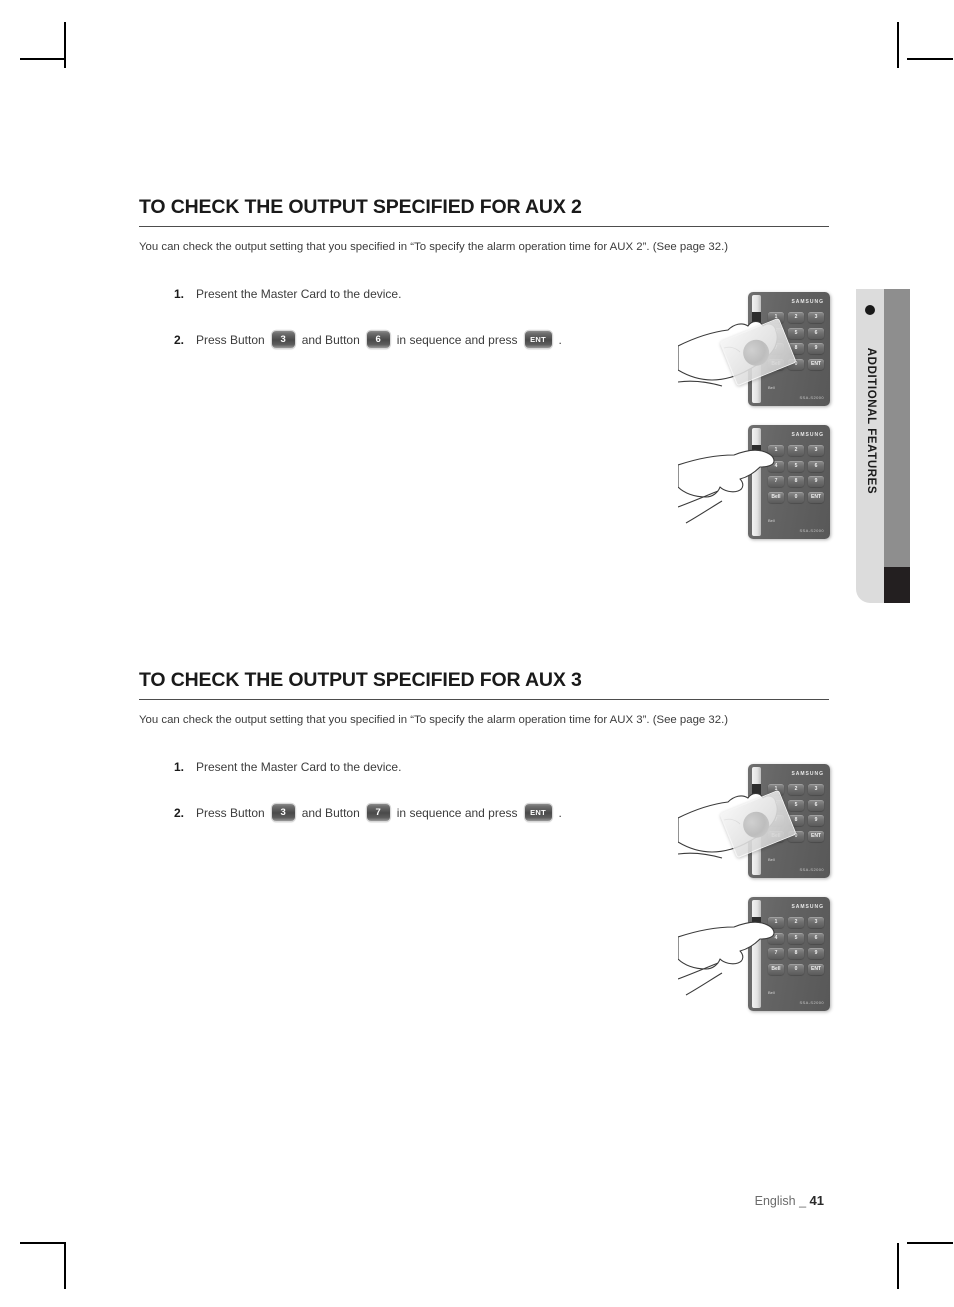 This screenshot has height=1307, width=954. I want to click on keypad-button-icon: 6, so click(378, 340).